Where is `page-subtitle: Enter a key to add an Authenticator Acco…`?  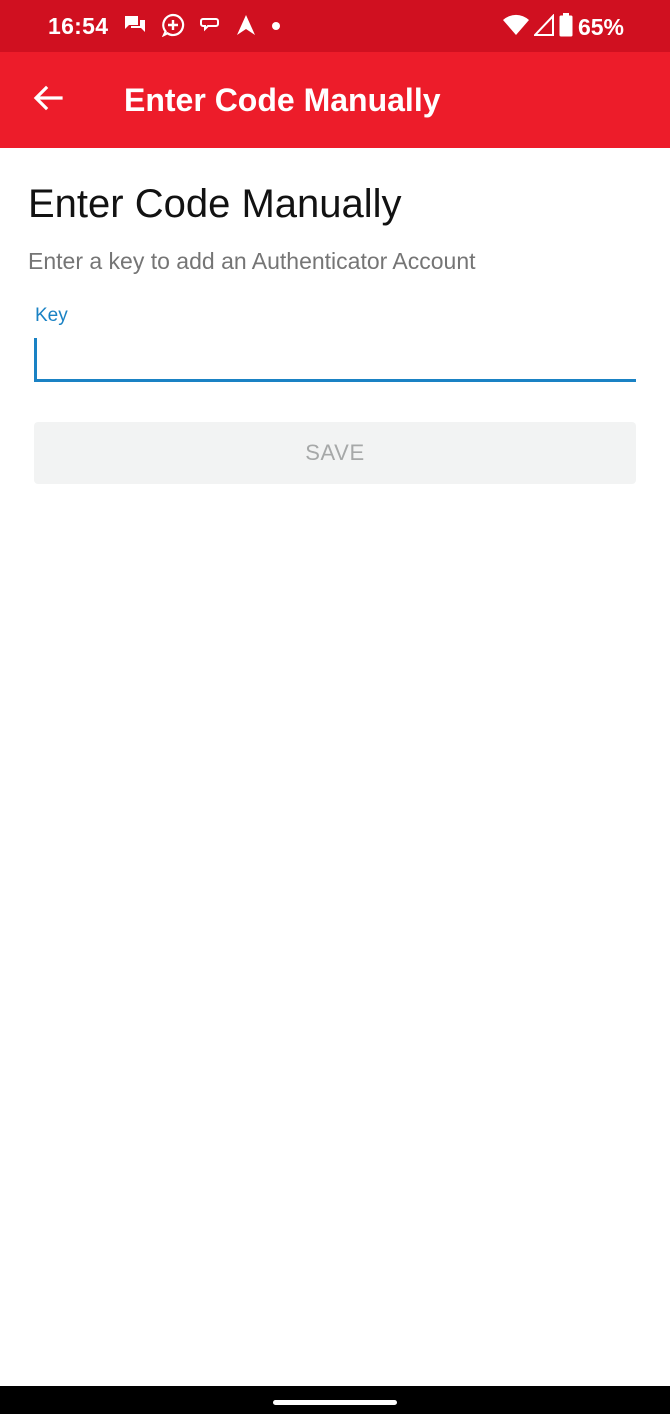
page-subtitle: Enter a key to add an Authenticator Acco… is located at coordinates (252, 261).